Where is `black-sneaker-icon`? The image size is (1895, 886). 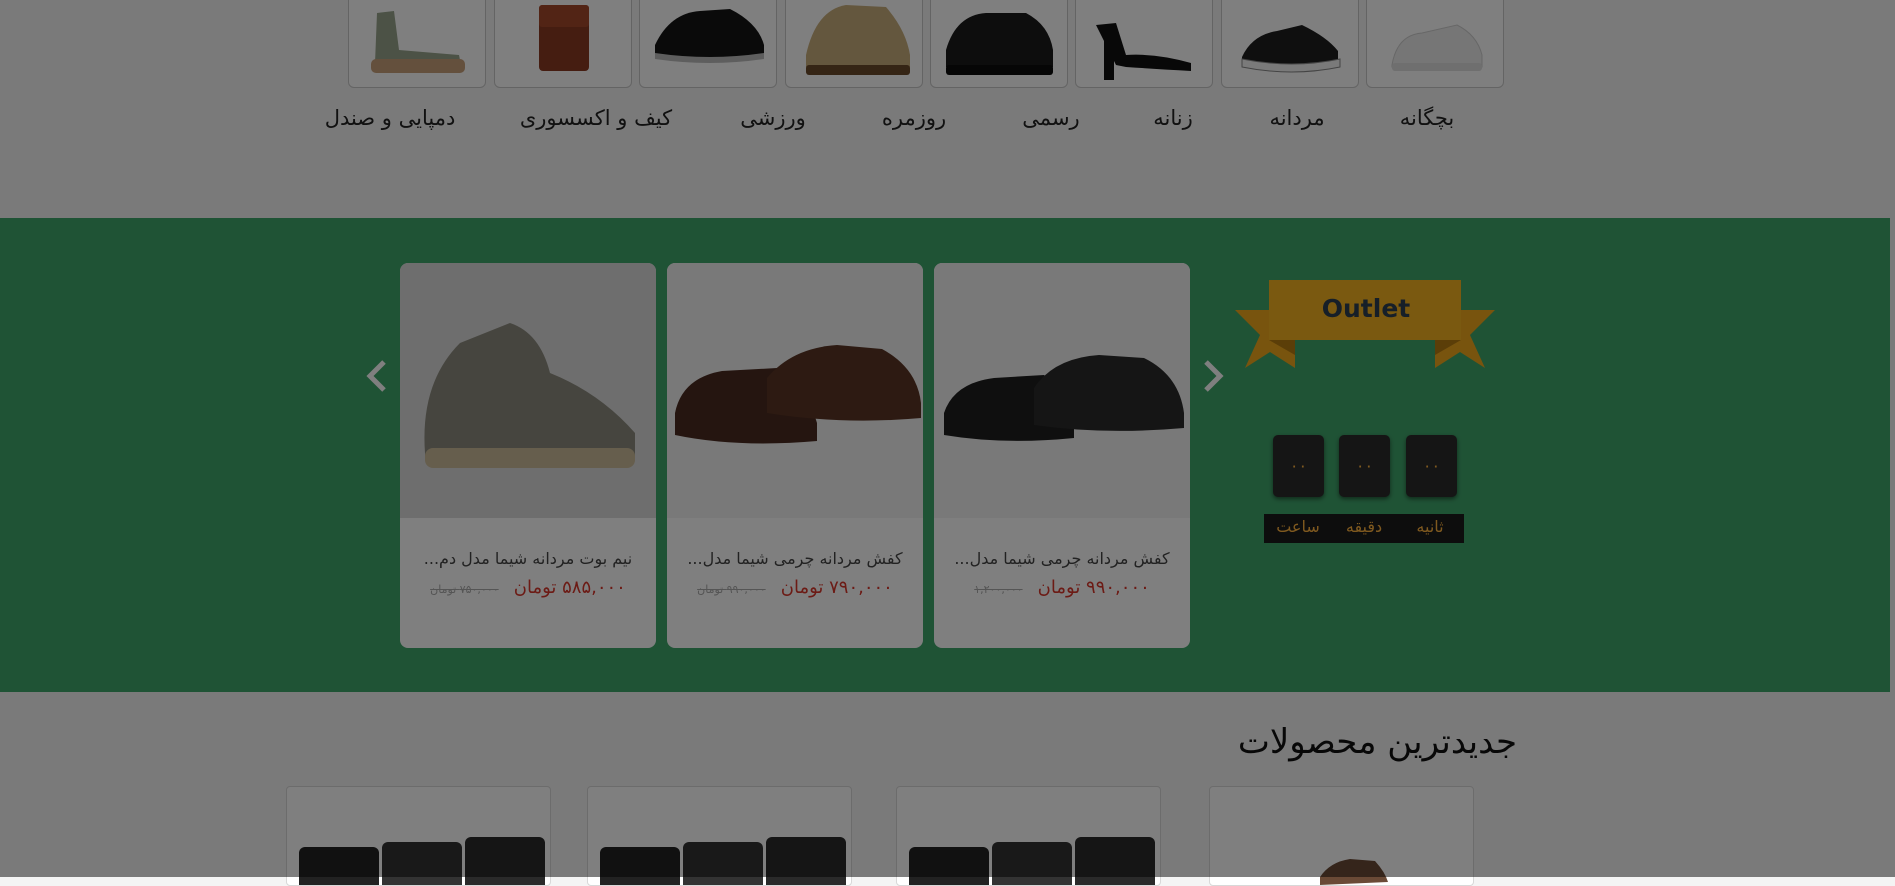
black-sneaker-icon is located at coordinates (1291, 49).